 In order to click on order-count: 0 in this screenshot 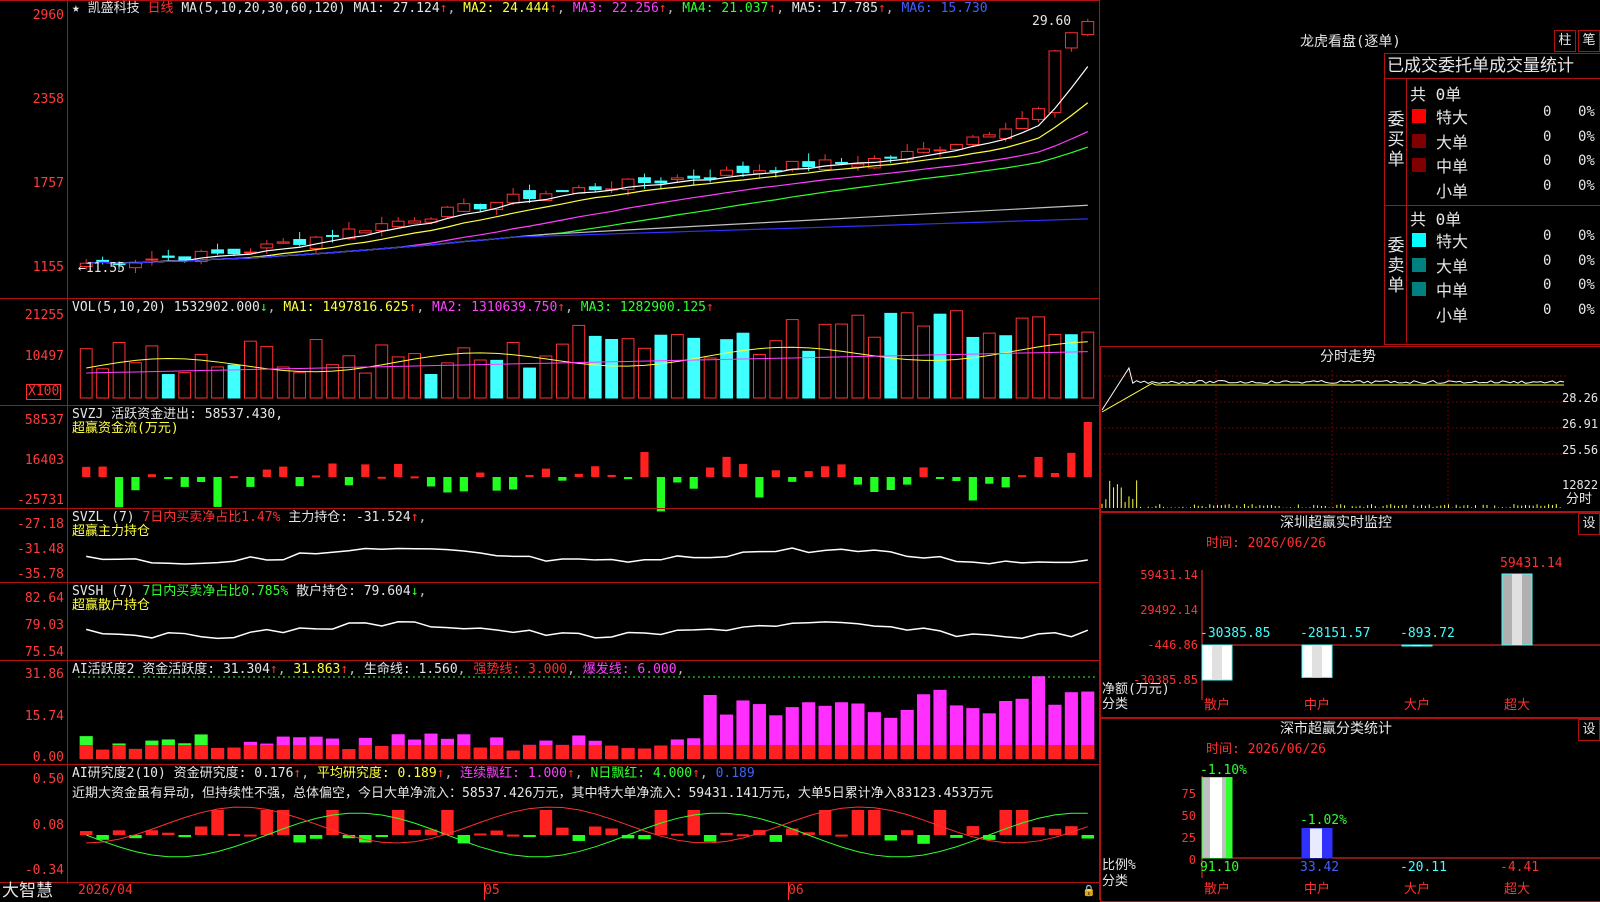, I will do `click(1547, 136)`.